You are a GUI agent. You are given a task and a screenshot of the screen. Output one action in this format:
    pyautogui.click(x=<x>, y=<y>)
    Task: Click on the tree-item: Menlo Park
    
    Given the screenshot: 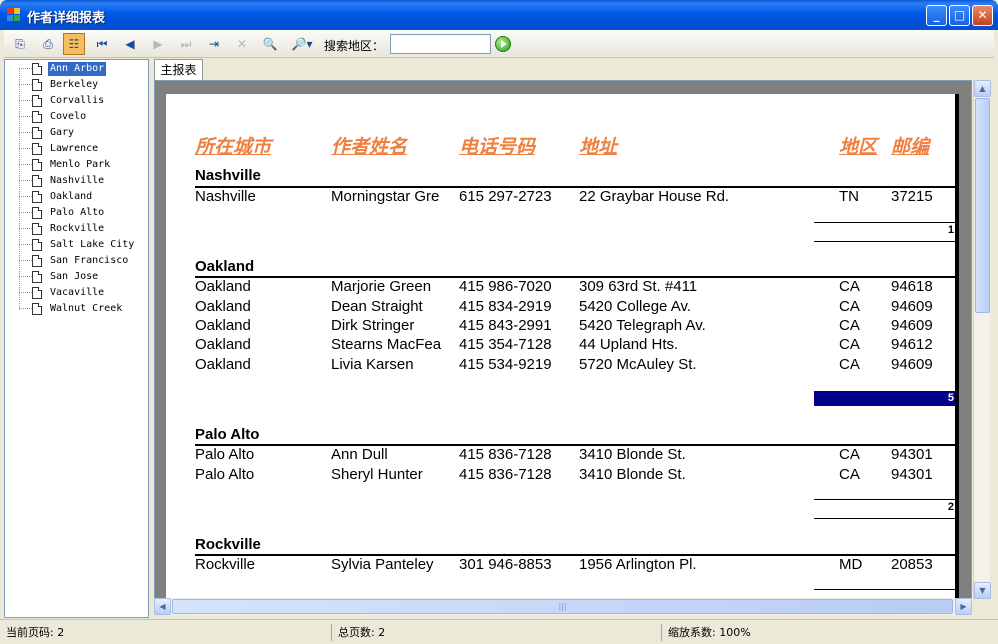 What is the action you would take?
    pyautogui.click(x=76, y=165)
    